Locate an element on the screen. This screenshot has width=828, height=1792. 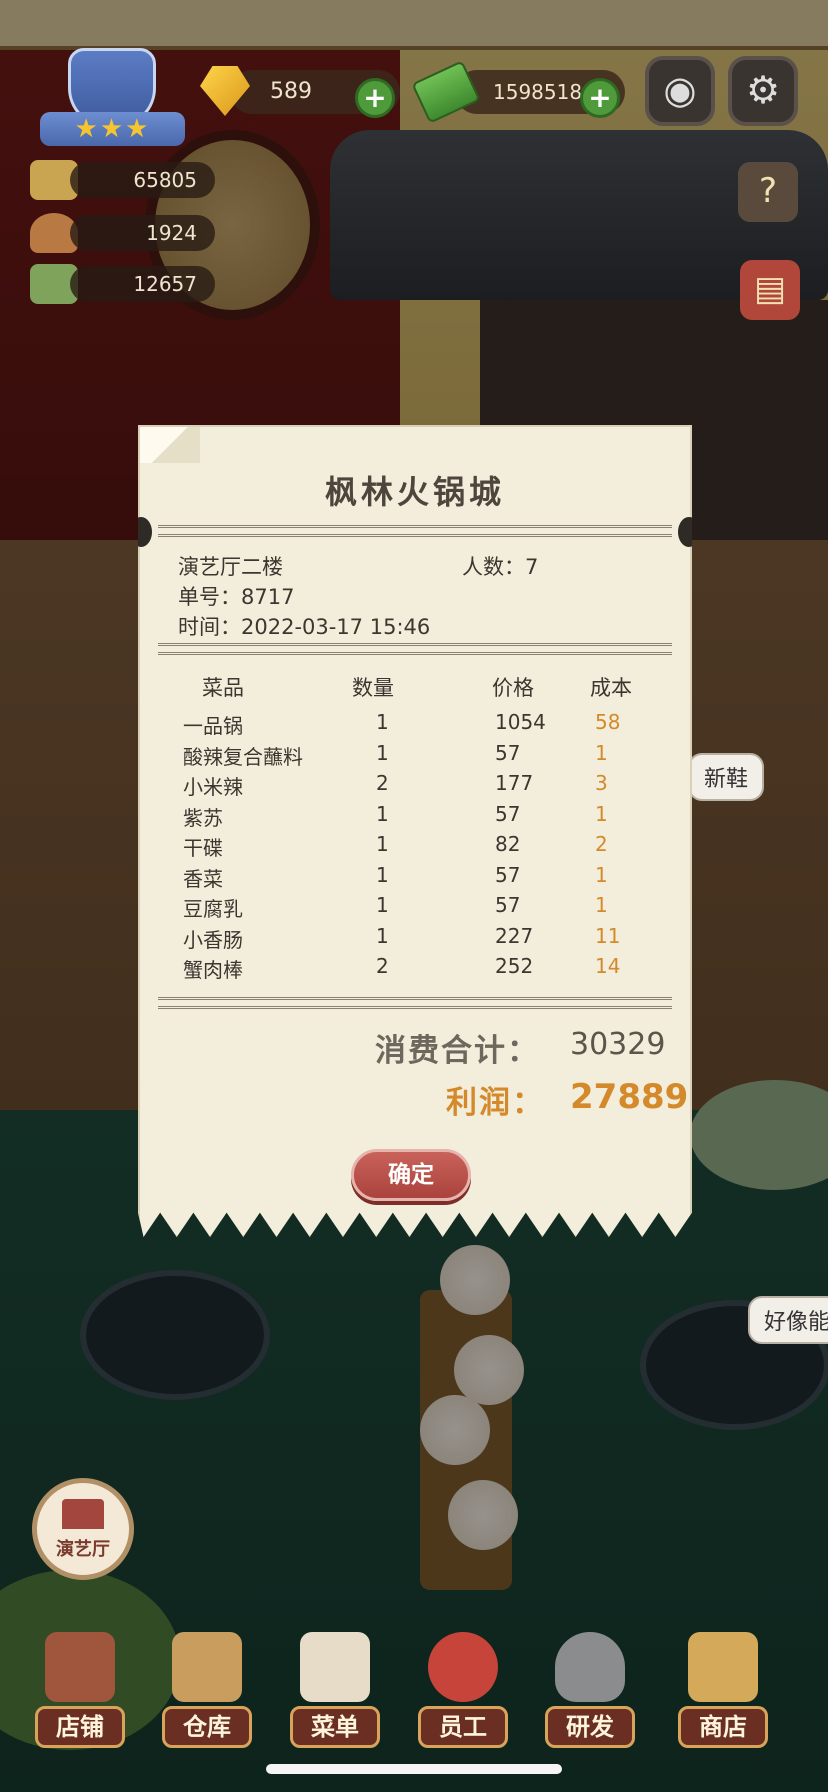
item-row: 干碟 1 82 2 is located at coordinates (415, 847).